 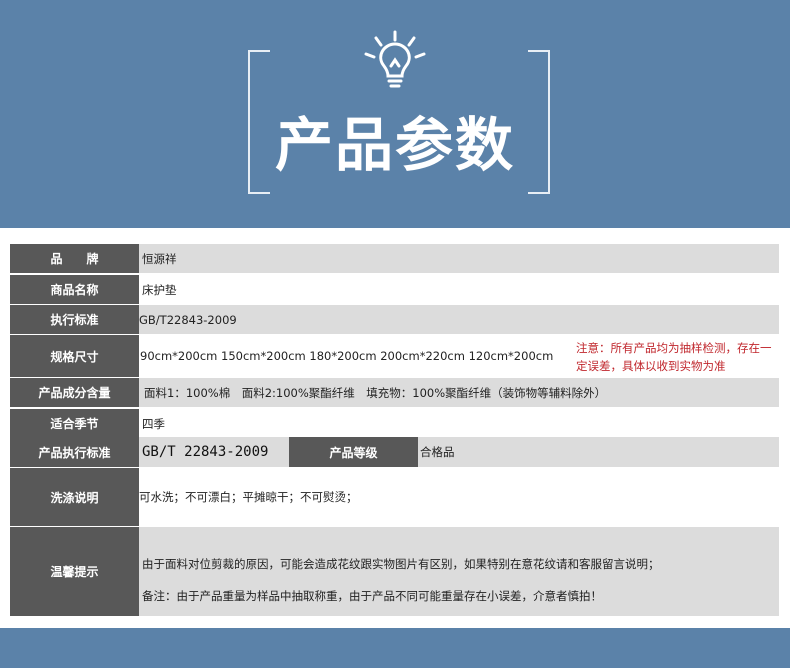 I want to click on size-label: 规格尺寸, so click(x=74, y=356).